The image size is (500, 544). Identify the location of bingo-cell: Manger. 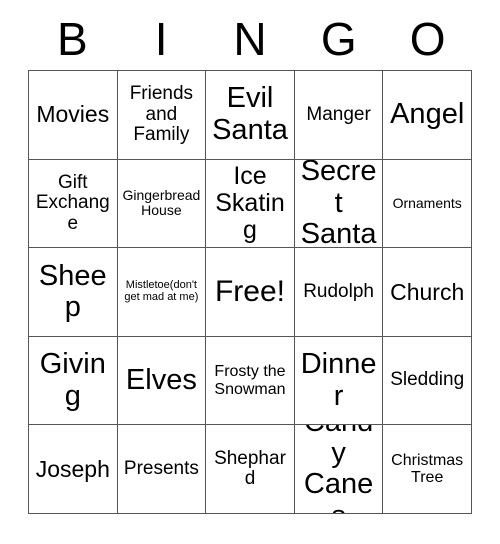
(339, 115).